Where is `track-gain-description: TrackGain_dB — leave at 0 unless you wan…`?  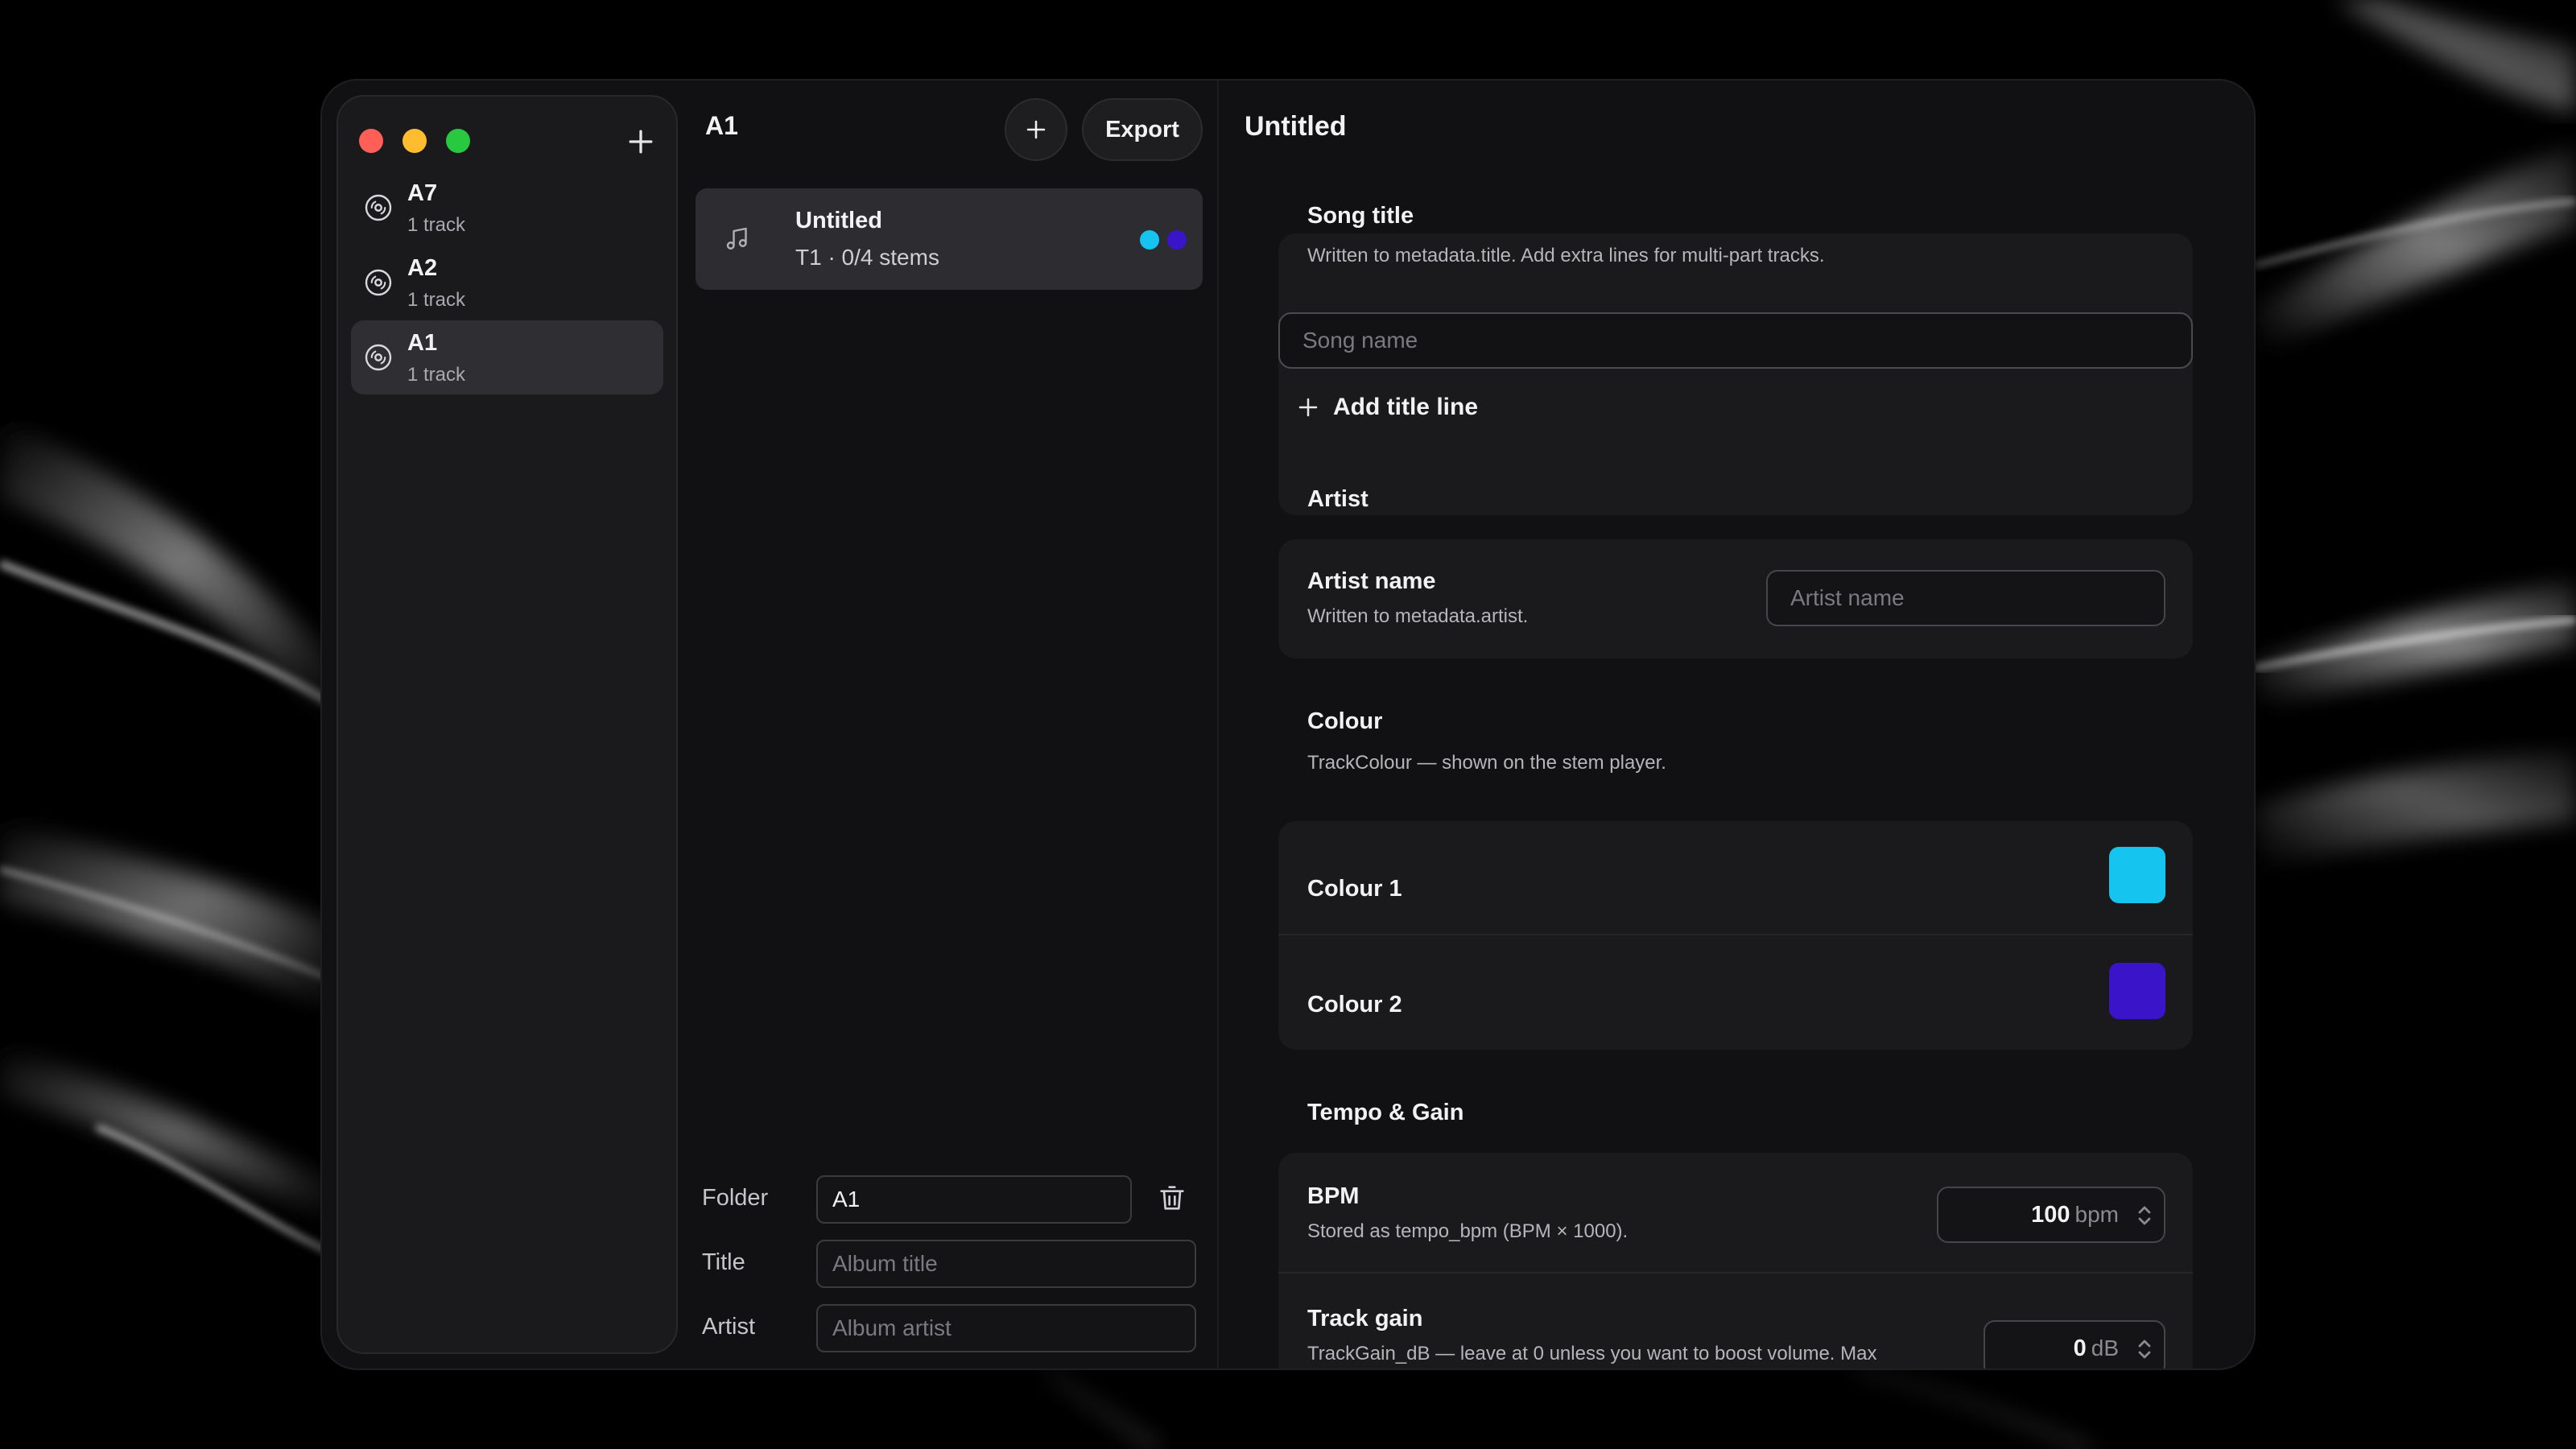 track-gain-description: TrackGain_dB — leave at 0 unless you wan… is located at coordinates (1592, 1353).